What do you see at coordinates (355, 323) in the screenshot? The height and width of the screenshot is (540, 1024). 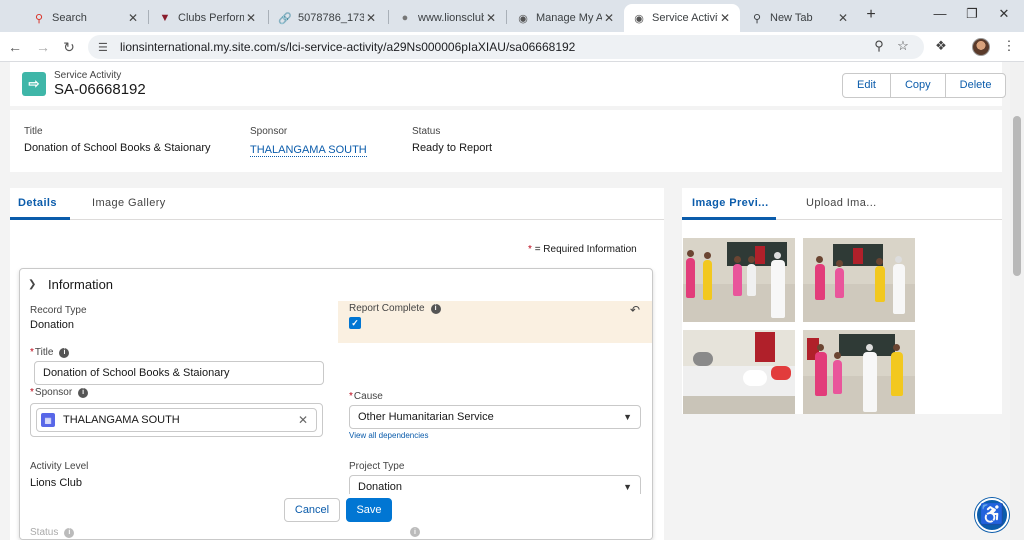 I see `report-complete-checkbox: ✓` at bounding box center [355, 323].